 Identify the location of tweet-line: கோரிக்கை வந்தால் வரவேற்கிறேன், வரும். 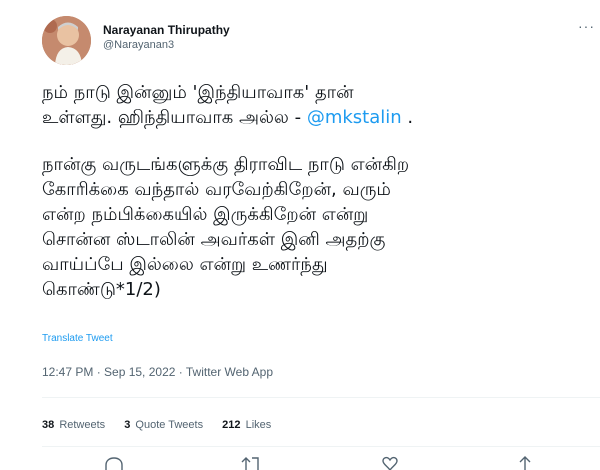
(216, 189).